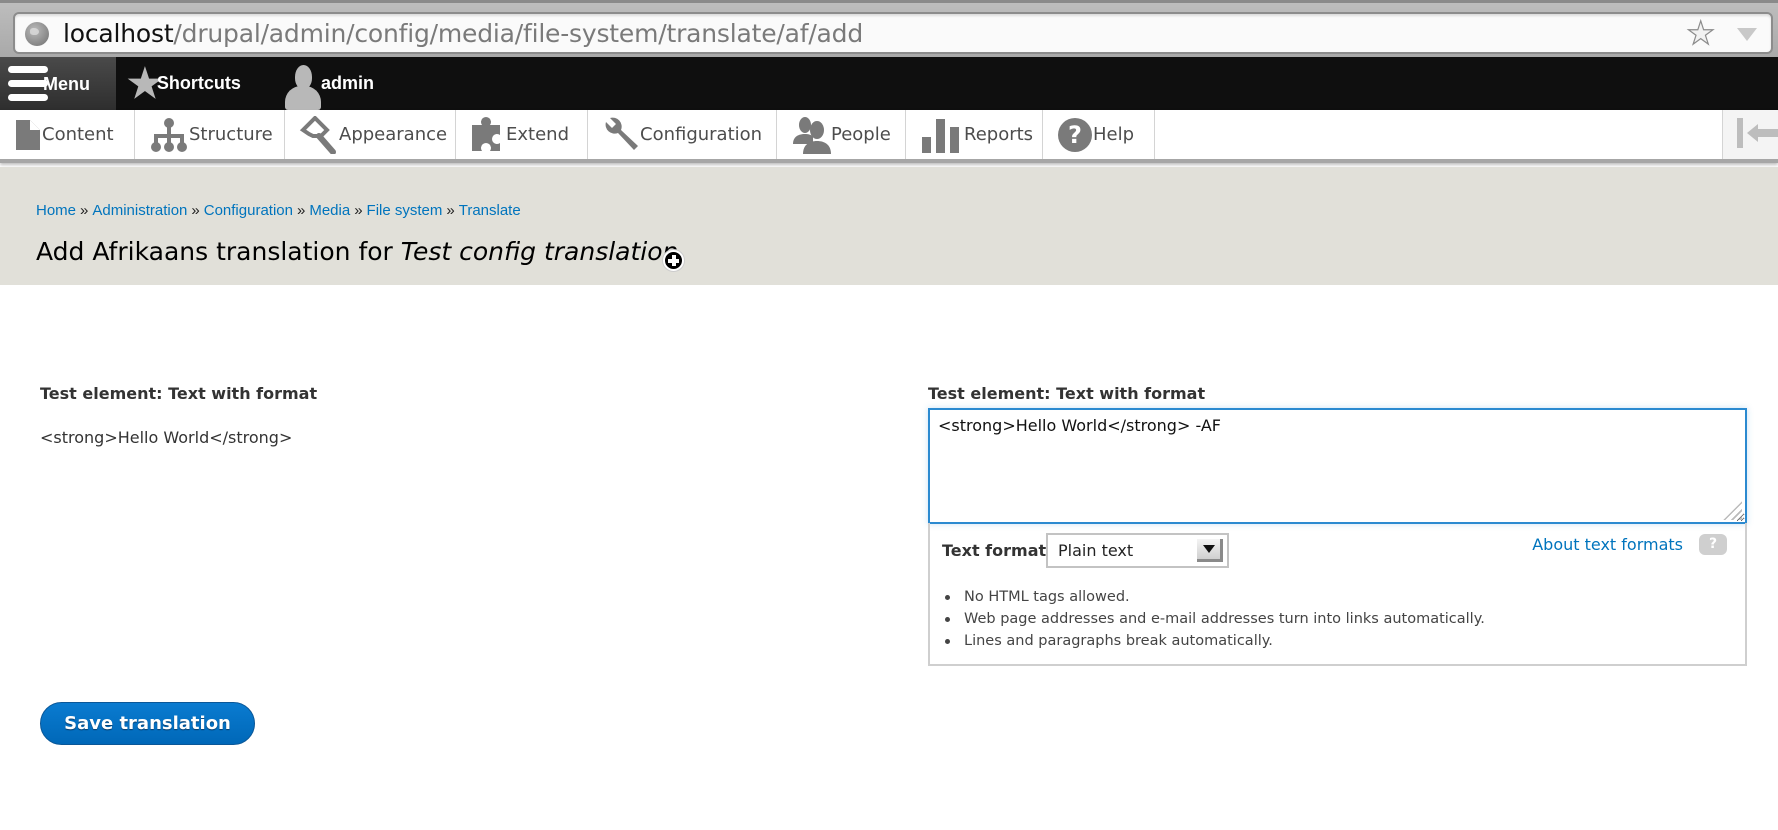  I want to click on breadcrumb-media: Media, so click(329, 210).